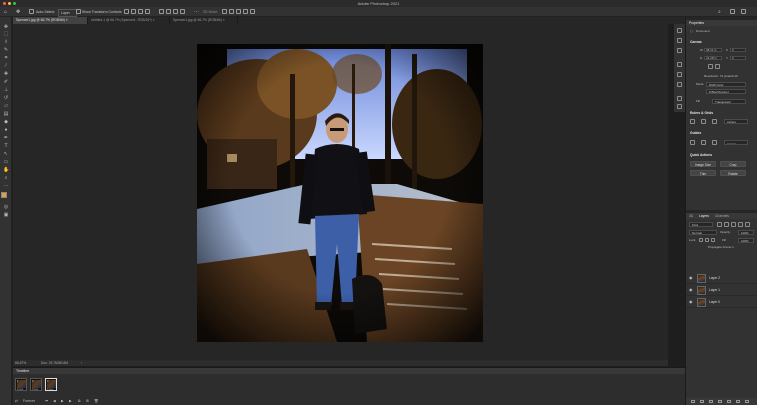 The width and height of the screenshot is (757, 405). What do you see at coordinates (729, 401) in the screenshot?
I see `new-group-icon` at bounding box center [729, 401].